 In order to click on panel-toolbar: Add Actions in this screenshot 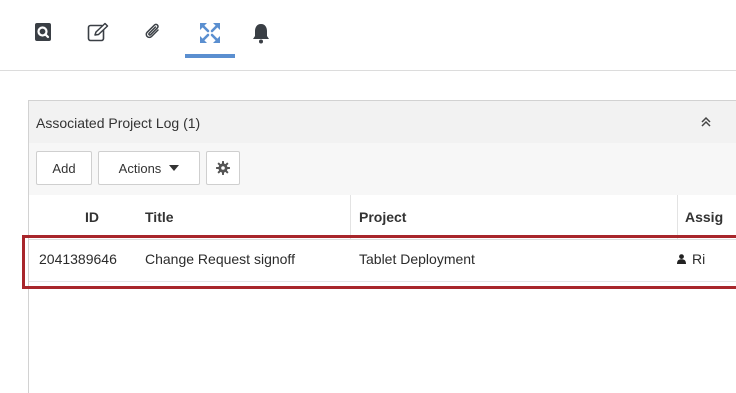, I will do `click(382, 169)`.